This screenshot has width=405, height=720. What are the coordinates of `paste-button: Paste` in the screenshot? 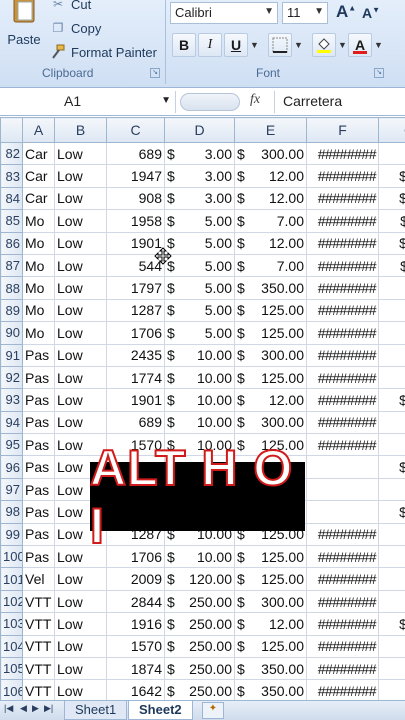 It's located at (23, 27).